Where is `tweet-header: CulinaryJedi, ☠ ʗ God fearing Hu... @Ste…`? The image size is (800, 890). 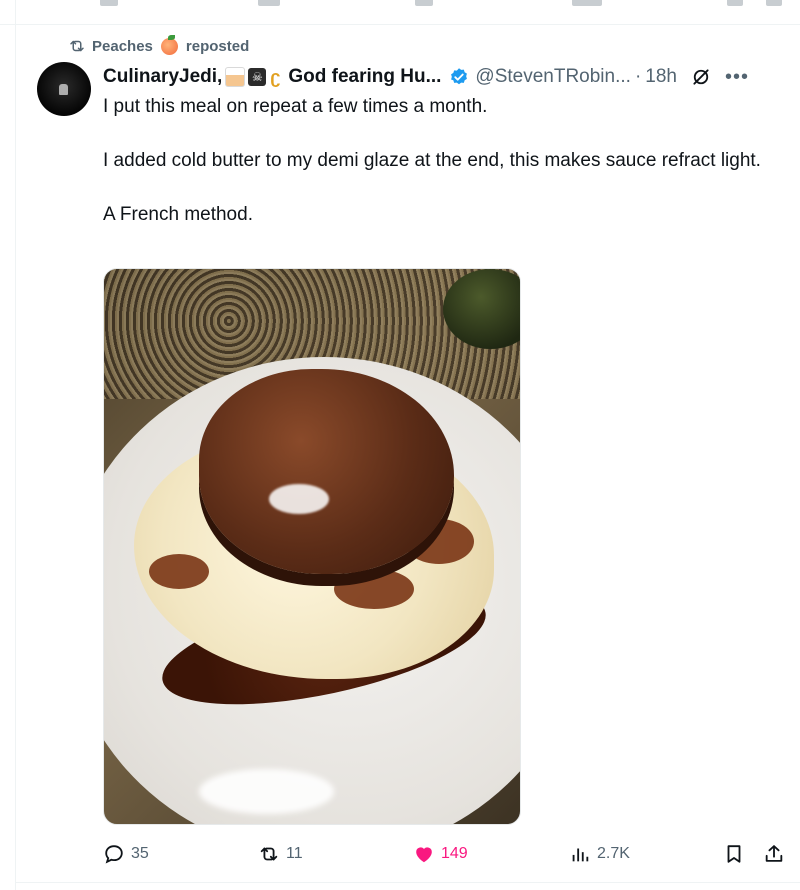
tweet-header: CulinaryJedi, ☠ ʗ God fearing Hu... @Ste… is located at coordinates (448, 77).